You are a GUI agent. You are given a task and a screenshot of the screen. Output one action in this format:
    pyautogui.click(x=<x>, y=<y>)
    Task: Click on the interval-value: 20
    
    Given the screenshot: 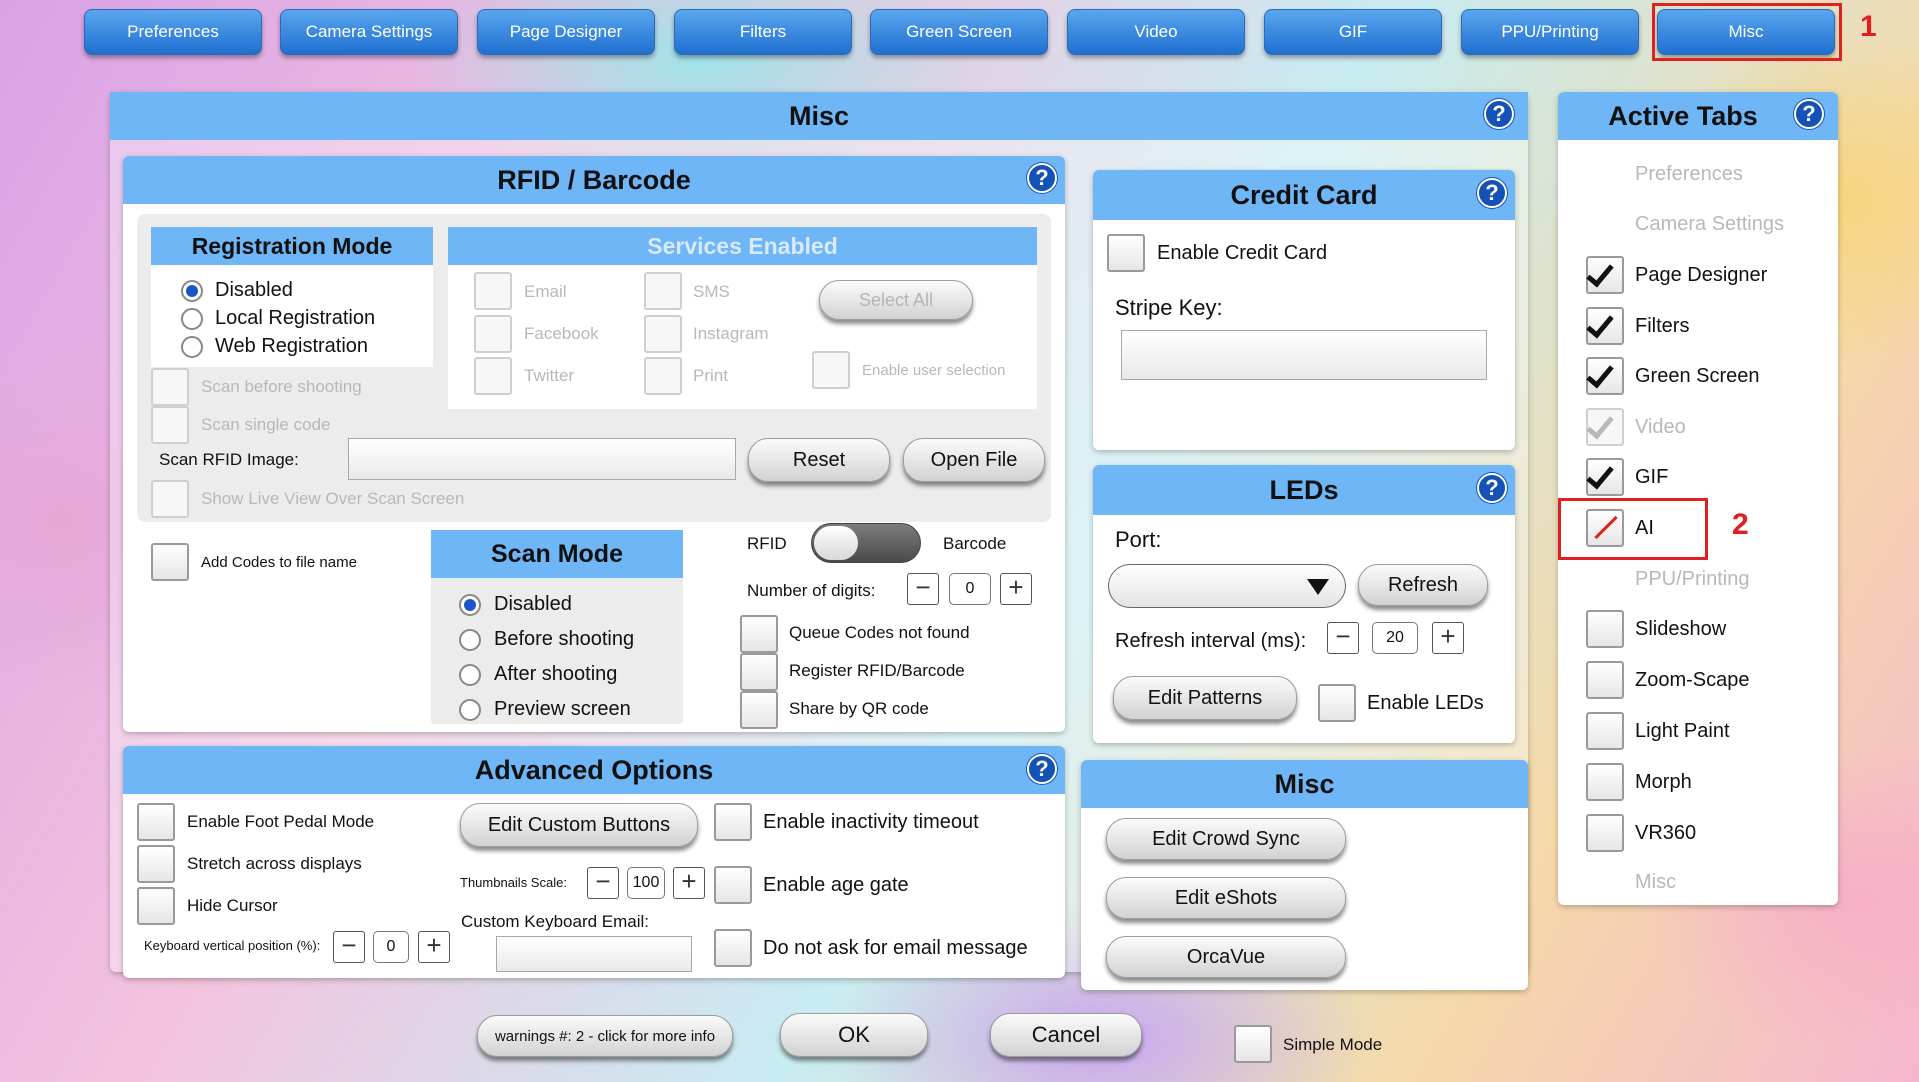 What is the action you would take?
    pyautogui.click(x=1395, y=638)
    